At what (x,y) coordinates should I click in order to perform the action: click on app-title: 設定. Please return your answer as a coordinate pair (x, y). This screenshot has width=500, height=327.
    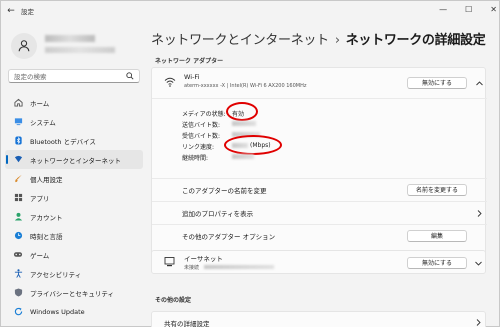
    Looking at the image, I should click on (27, 12).